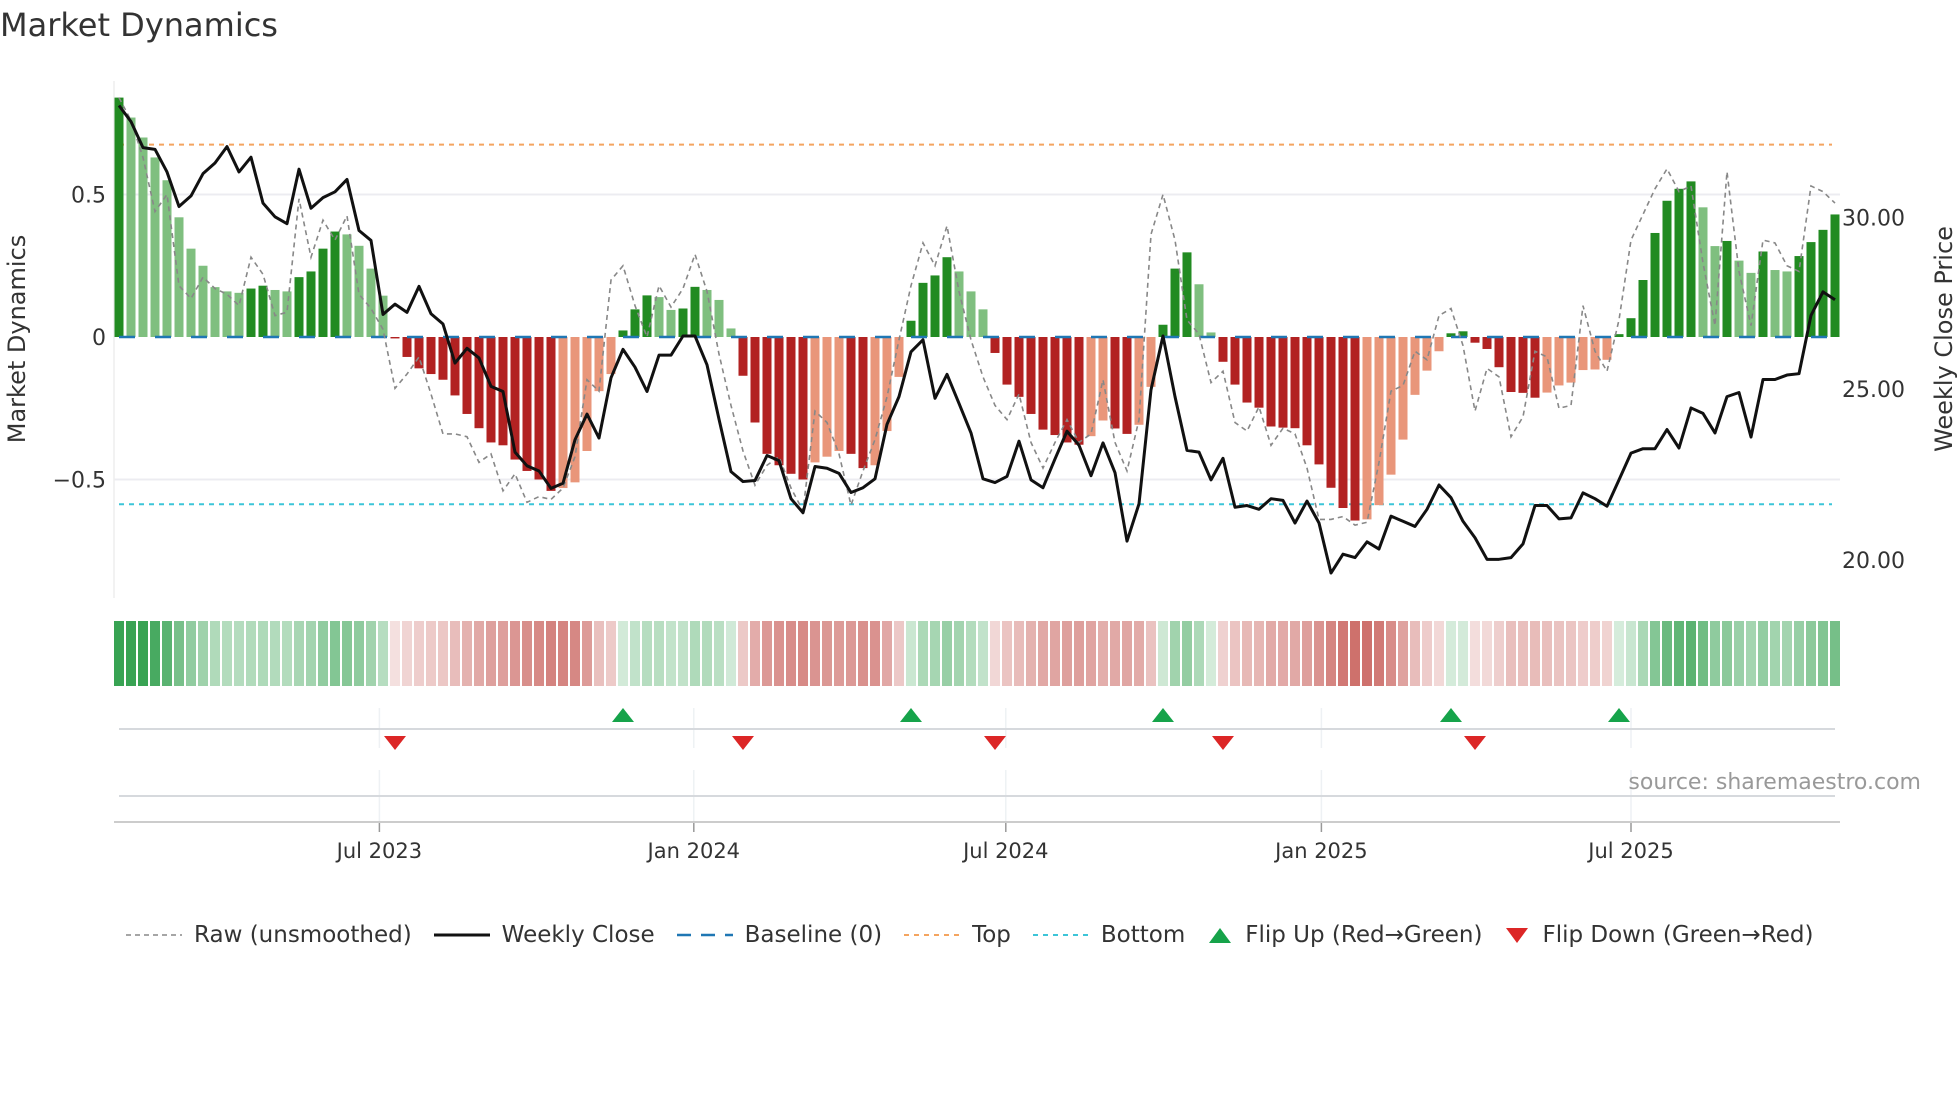  Describe the element at coordinates (578, 935) in the screenshot. I see `legend-label: Weekly Close` at that location.